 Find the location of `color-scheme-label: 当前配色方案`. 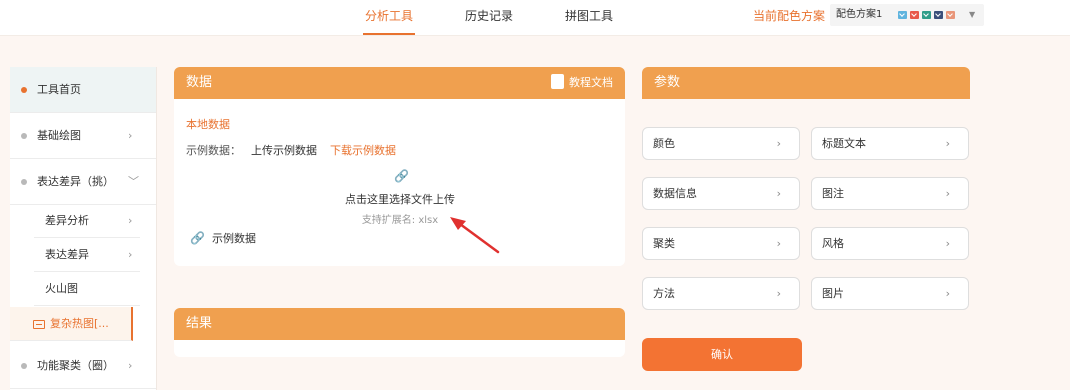

color-scheme-label: 当前配色方案 is located at coordinates (789, 16).